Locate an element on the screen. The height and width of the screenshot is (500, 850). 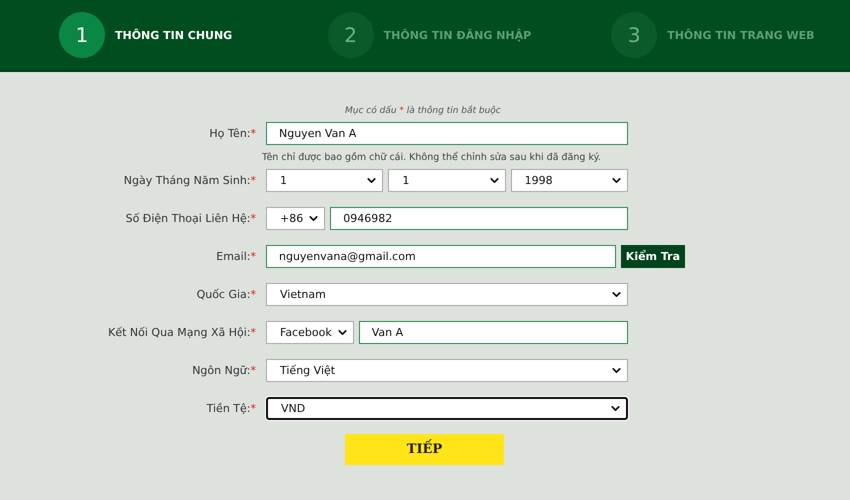
field-label: Kết Nối Qua Mạng Xã Hội:* is located at coordinates (182, 332).